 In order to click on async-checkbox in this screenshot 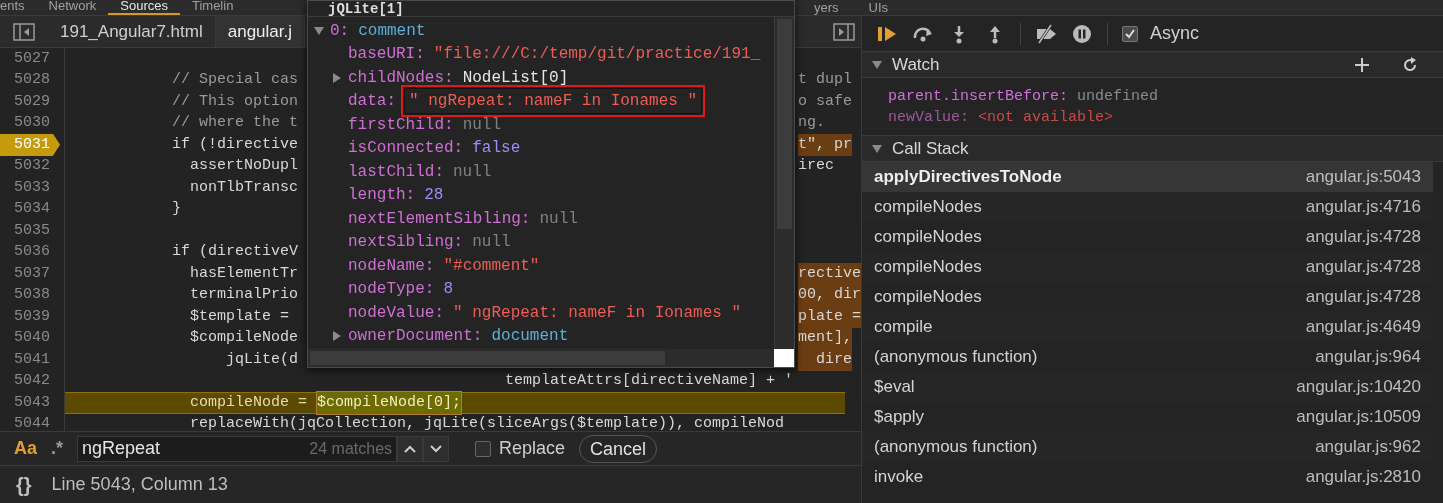, I will do `click(1130, 33)`.